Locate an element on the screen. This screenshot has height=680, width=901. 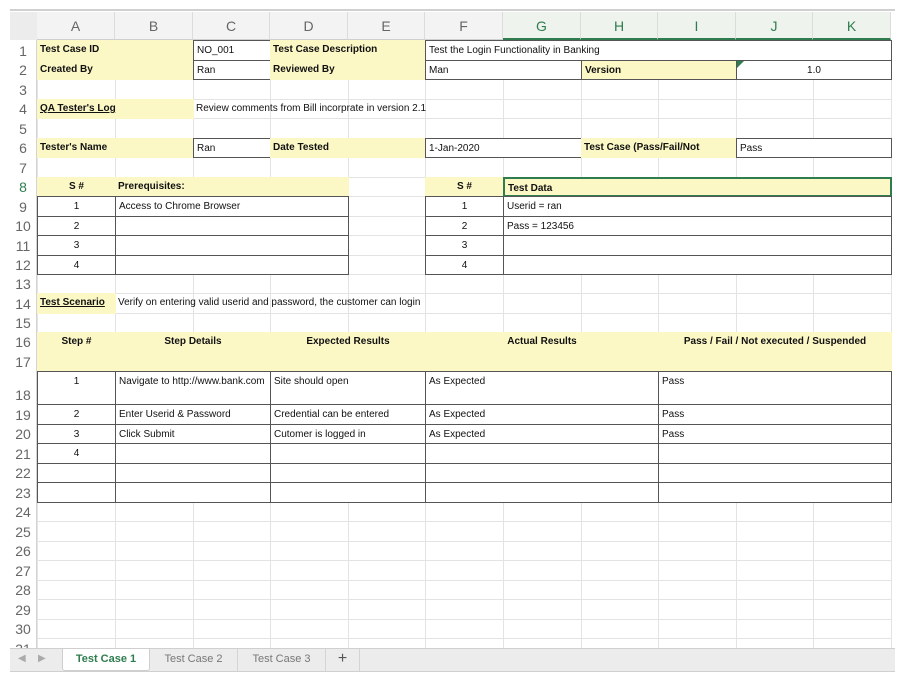
row-header-11: 11 is located at coordinates (23, 245).